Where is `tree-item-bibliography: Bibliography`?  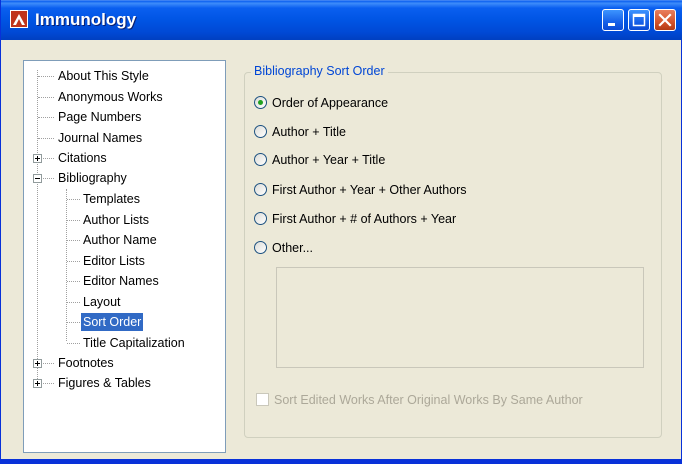 tree-item-bibliography: Bibliography is located at coordinates (92, 178).